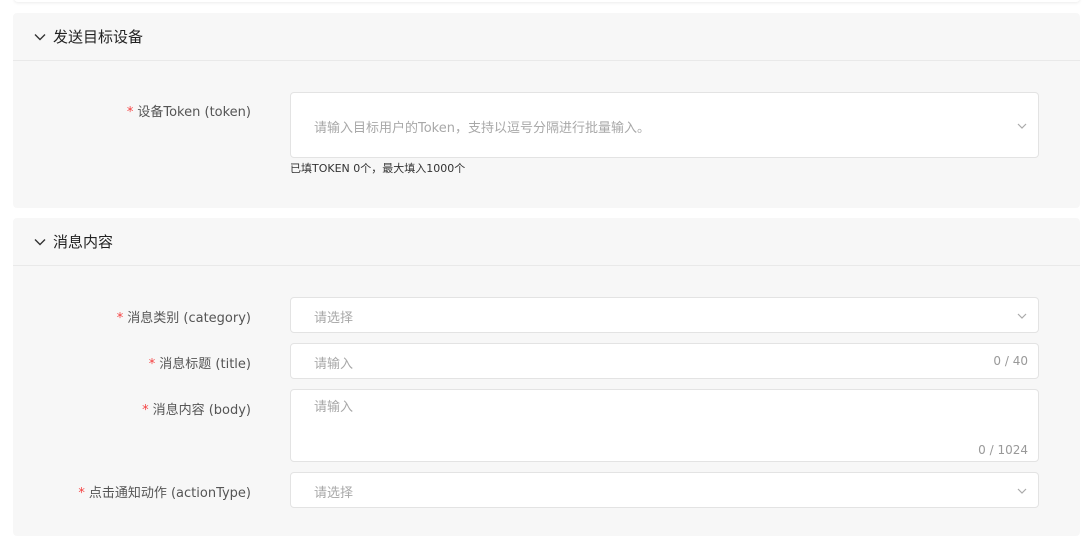  I want to click on previous-card-edge, so click(547, 1).